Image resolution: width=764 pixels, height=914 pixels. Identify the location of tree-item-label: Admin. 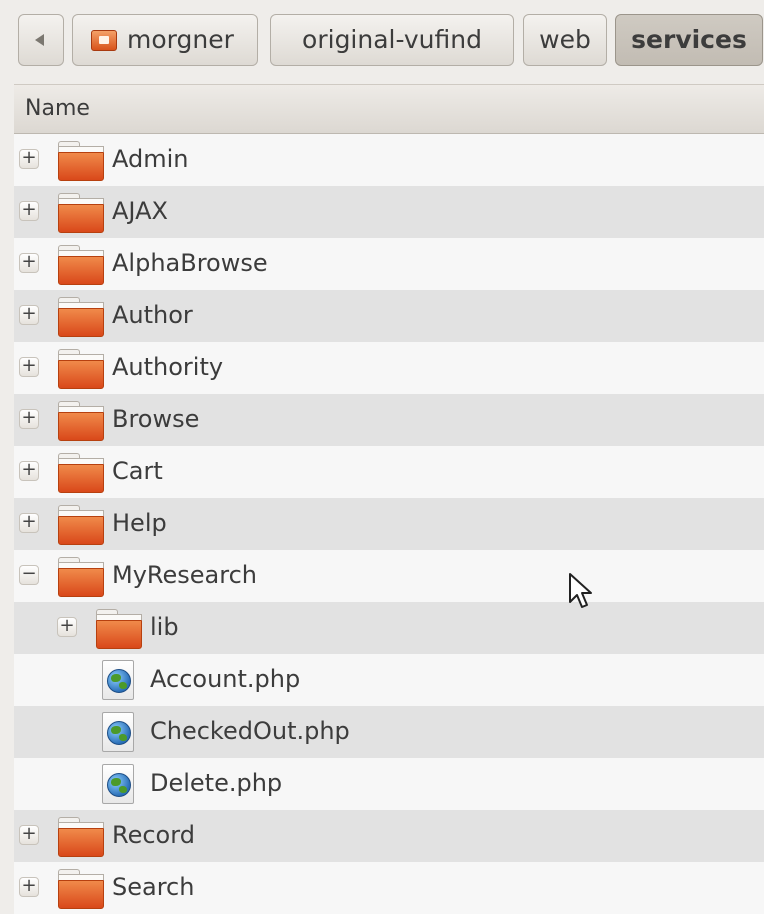
(150, 159).